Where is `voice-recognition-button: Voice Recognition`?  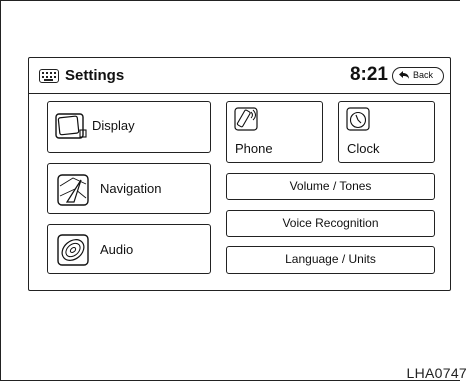 voice-recognition-button: Voice Recognition is located at coordinates (330, 223).